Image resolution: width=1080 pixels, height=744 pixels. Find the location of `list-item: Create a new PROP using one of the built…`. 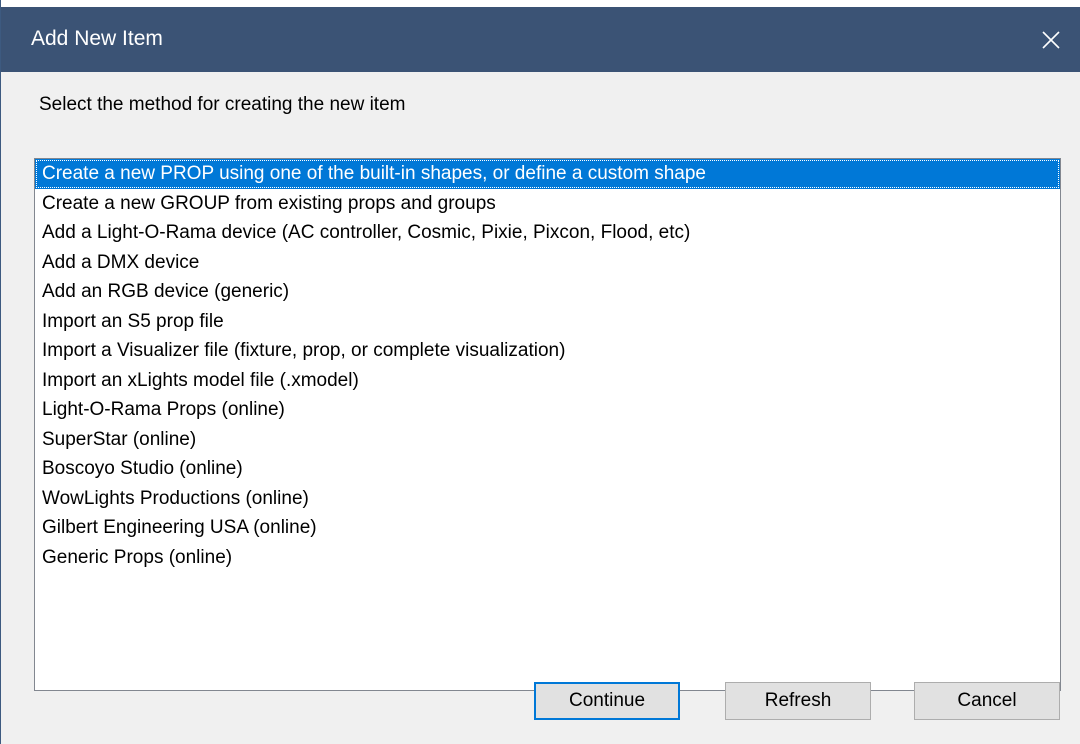

list-item: Create a new PROP using one of the built… is located at coordinates (547, 174).